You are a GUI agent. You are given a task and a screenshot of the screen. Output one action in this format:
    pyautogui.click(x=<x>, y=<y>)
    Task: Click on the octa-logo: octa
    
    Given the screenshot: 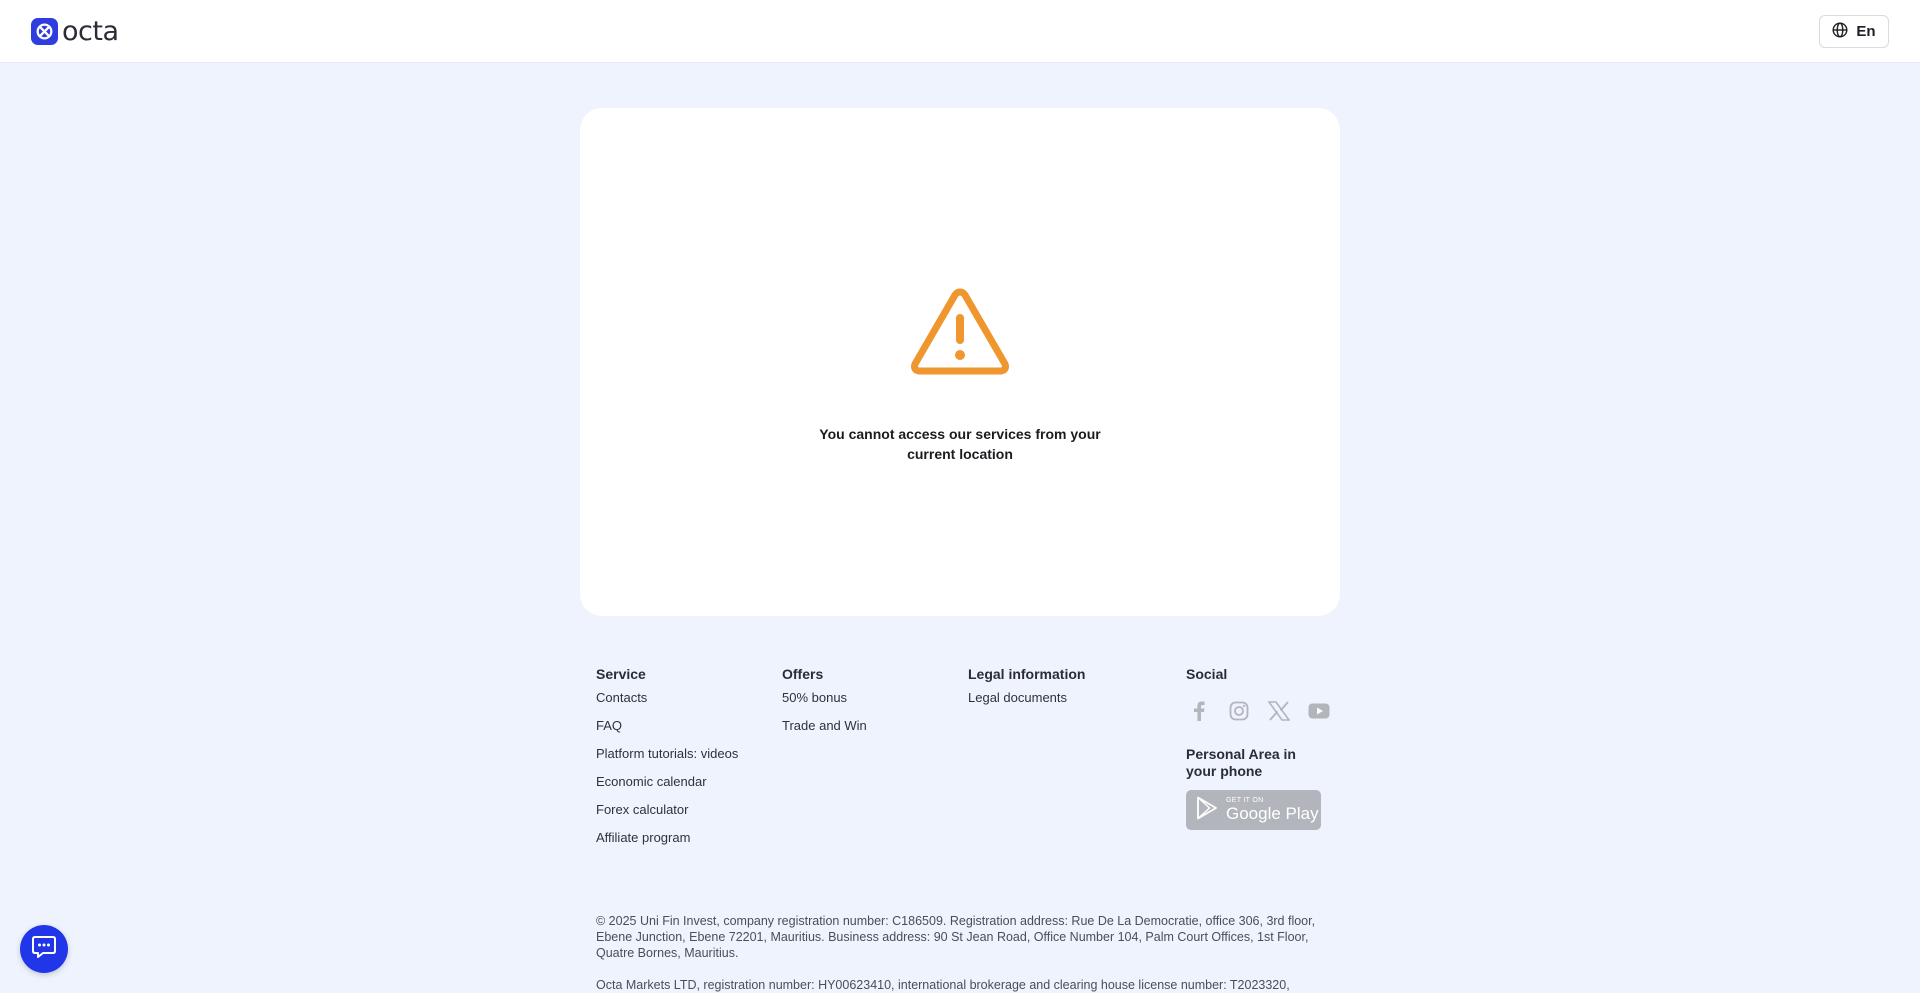 What is the action you would take?
    pyautogui.click(x=75, y=31)
    